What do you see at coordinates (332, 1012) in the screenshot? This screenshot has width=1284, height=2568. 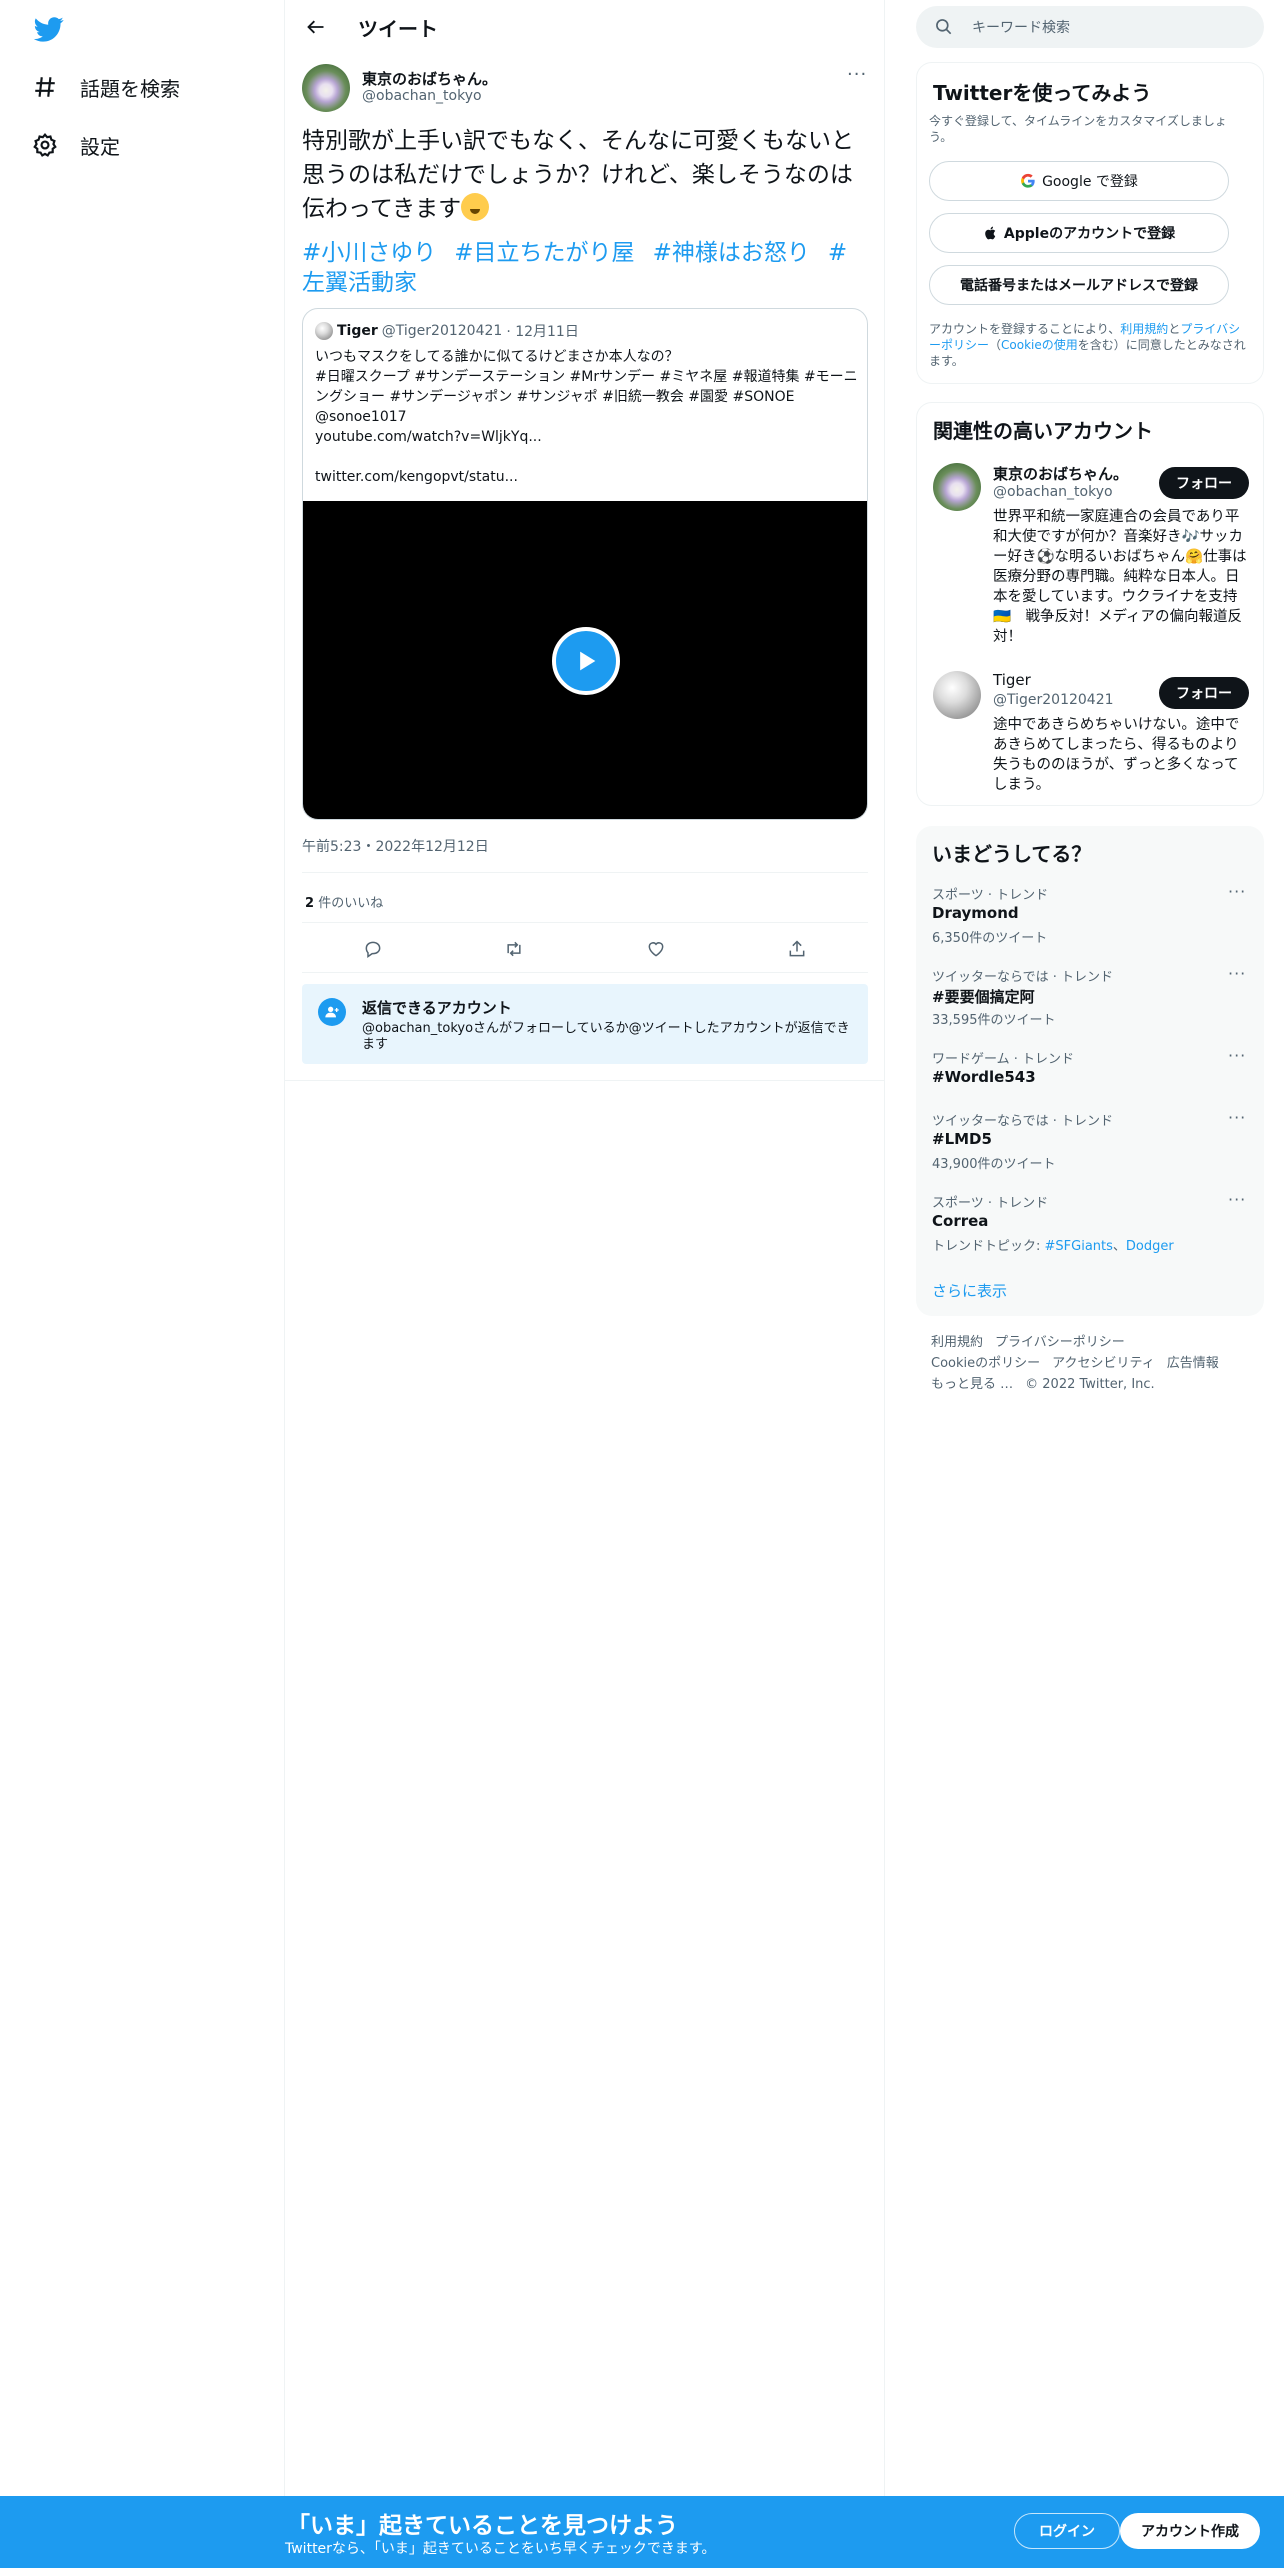 I see `user-add-icon` at bounding box center [332, 1012].